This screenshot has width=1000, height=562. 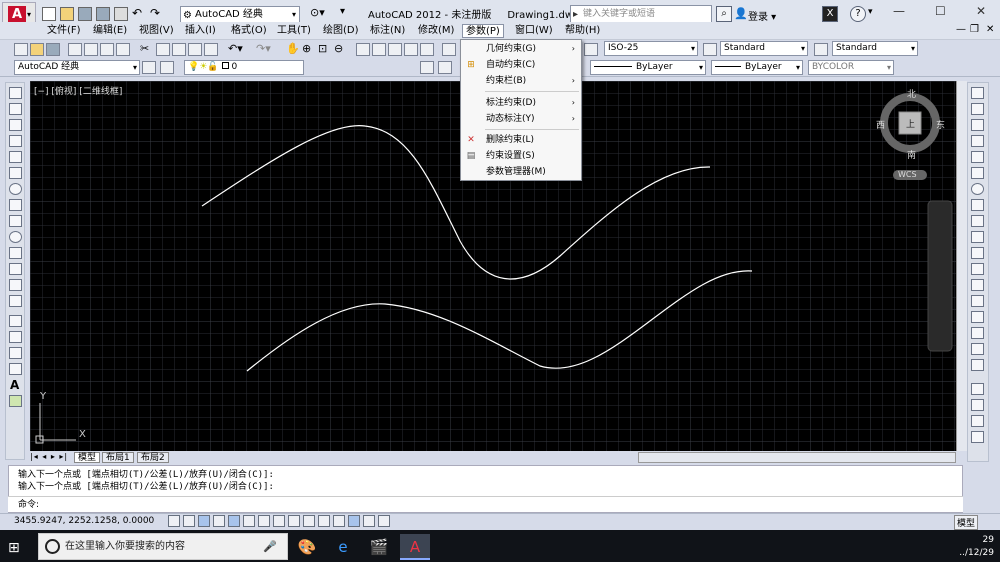 I want to click on menu-item-geometric-constraints: 几何约束(G) ›, so click(x=521, y=49).